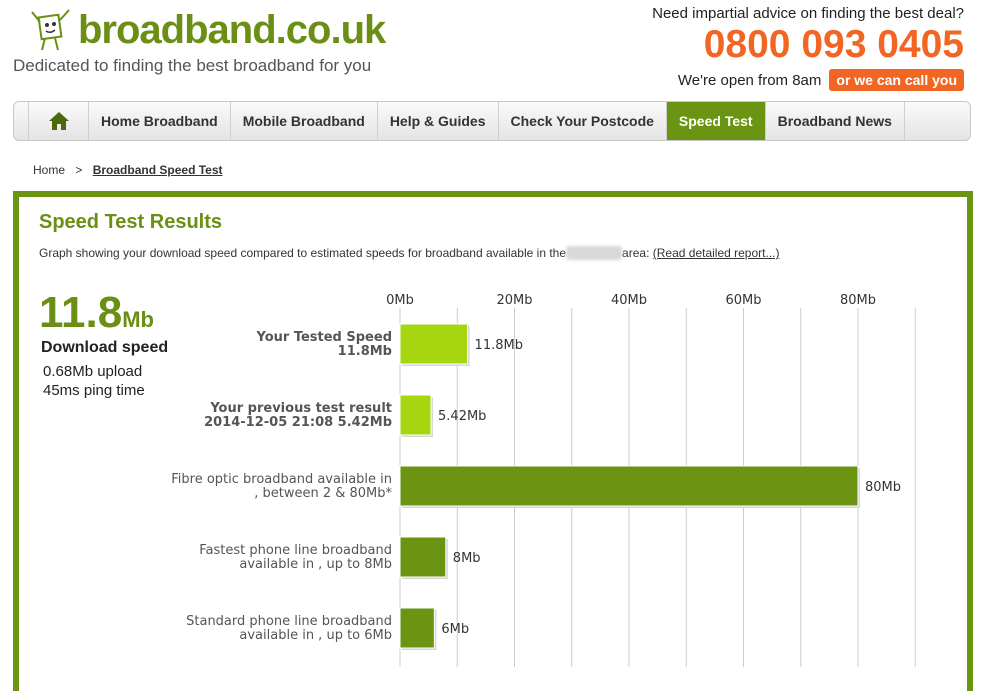 The image size is (988, 697). Describe the element at coordinates (794, 45) in the screenshot. I see `phone-number: 0800 093 0405` at that location.